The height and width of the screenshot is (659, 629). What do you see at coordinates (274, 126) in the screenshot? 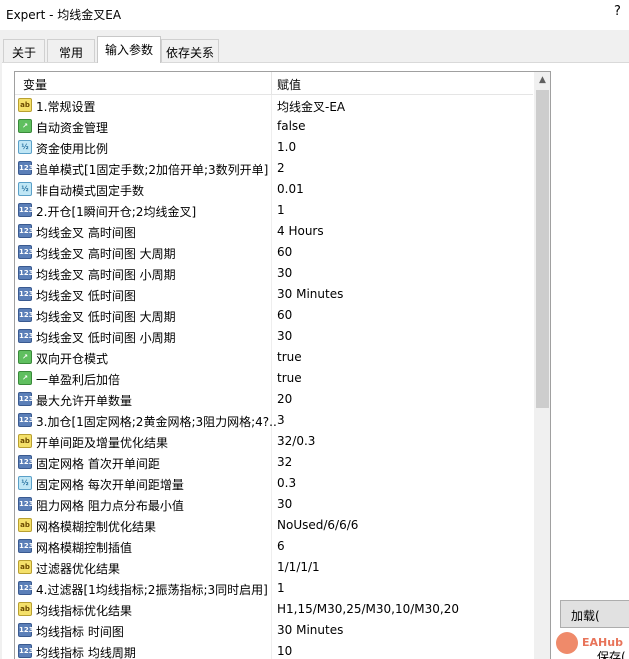
I see `parameter-row: ↗ 自动资金管理 false` at bounding box center [274, 126].